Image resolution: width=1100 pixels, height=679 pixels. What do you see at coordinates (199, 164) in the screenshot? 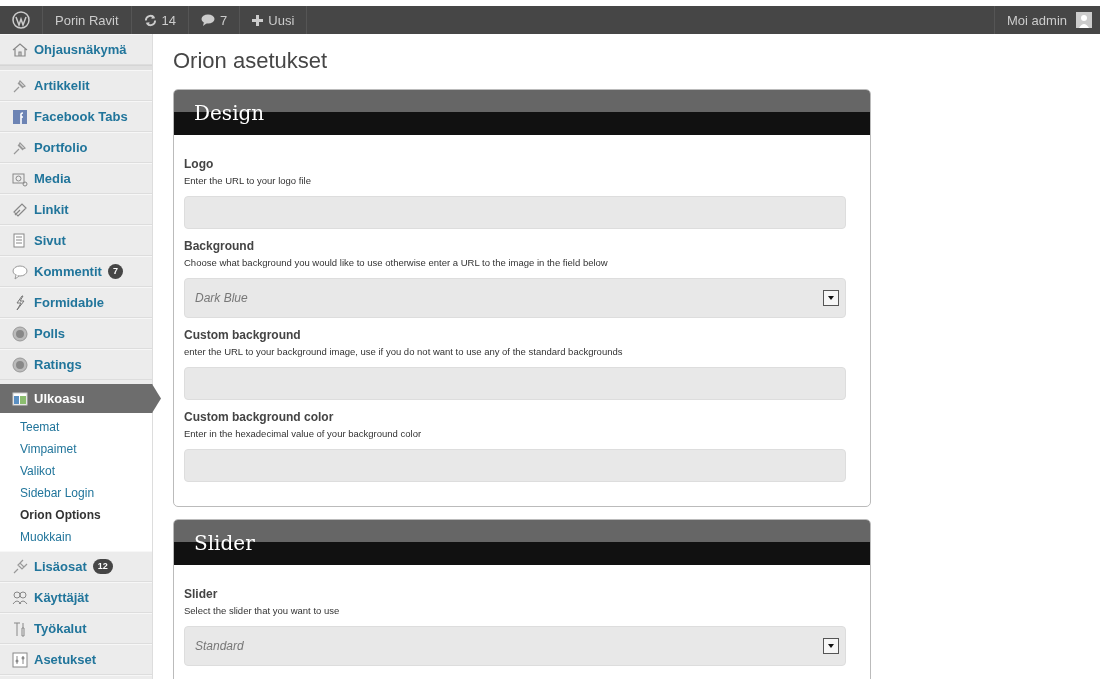
I see `field-label: Logo` at bounding box center [199, 164].